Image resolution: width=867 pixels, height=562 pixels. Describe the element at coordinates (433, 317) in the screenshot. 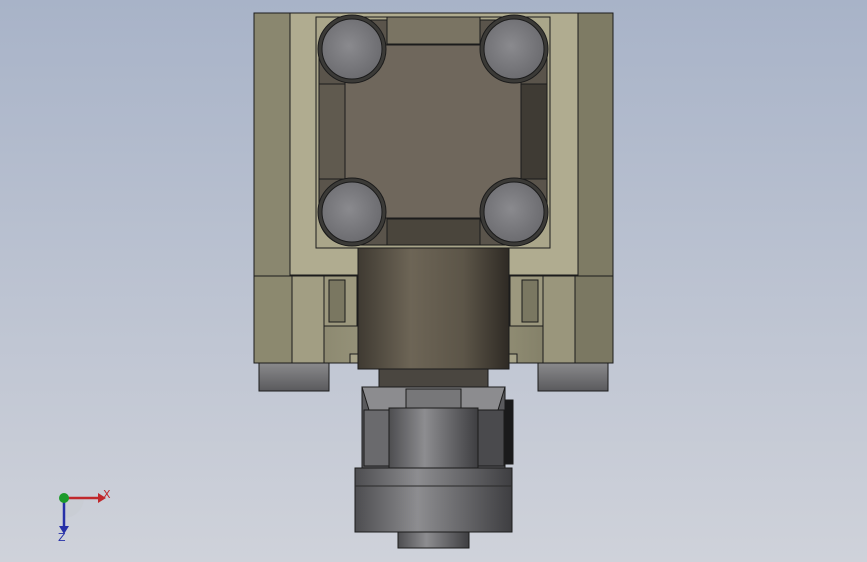

I see `cylinder-barrel` at that location.